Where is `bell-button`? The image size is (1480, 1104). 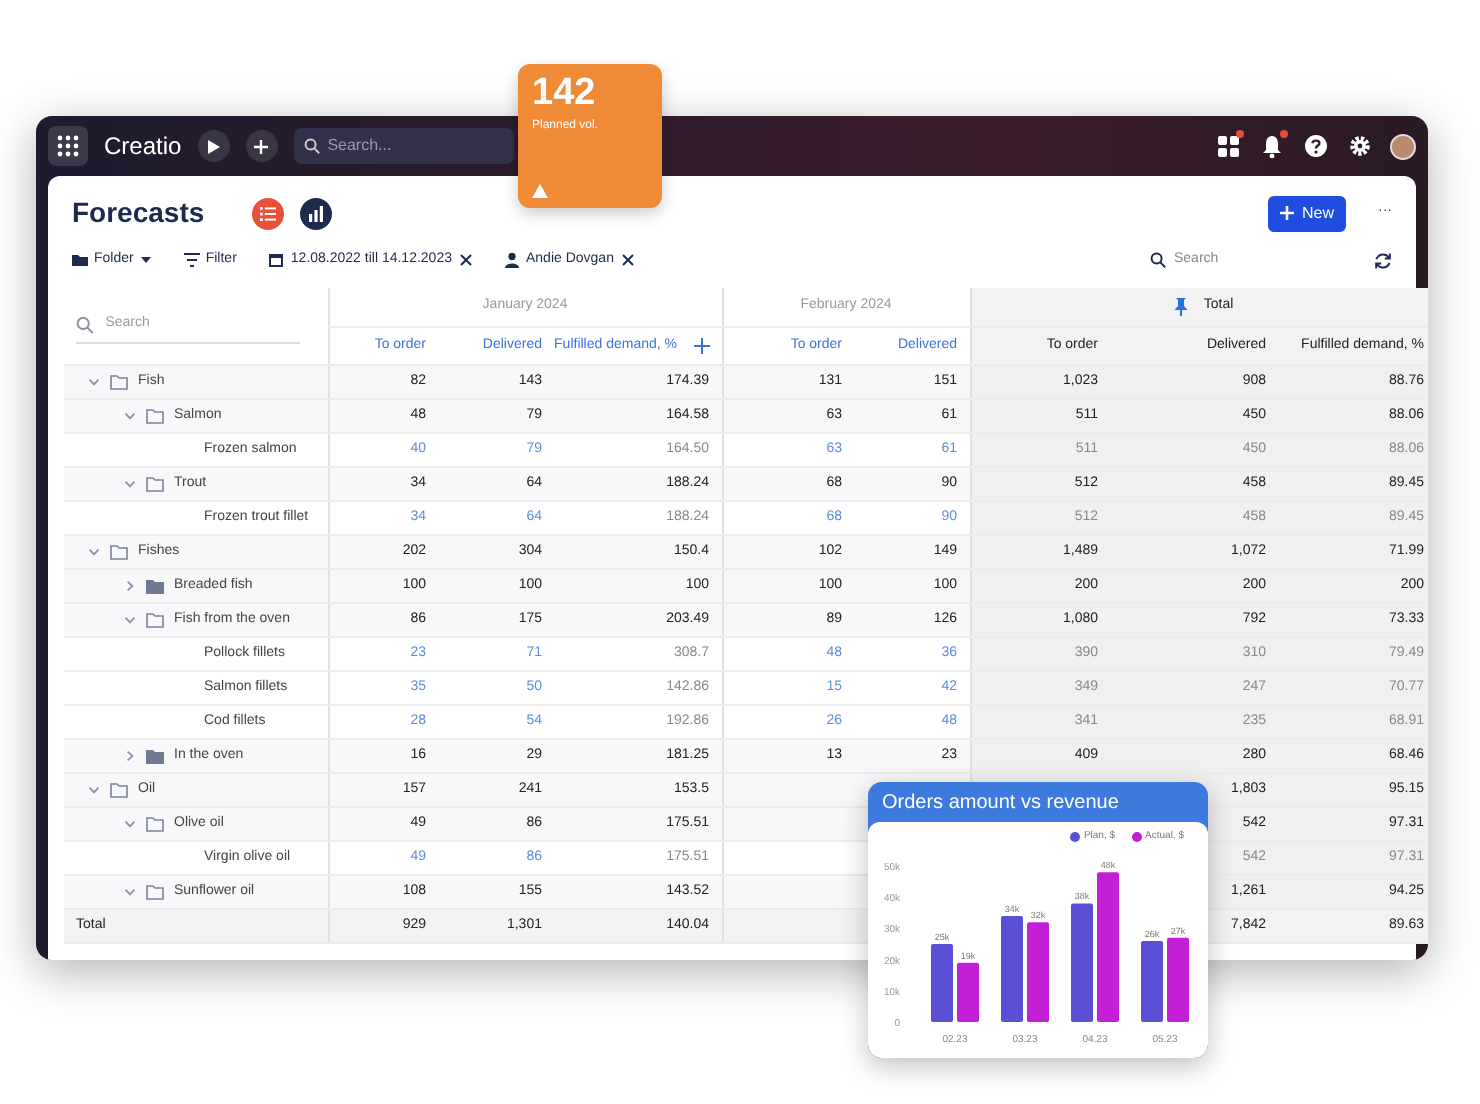 bell-button is located at coordinates (1272, 146).